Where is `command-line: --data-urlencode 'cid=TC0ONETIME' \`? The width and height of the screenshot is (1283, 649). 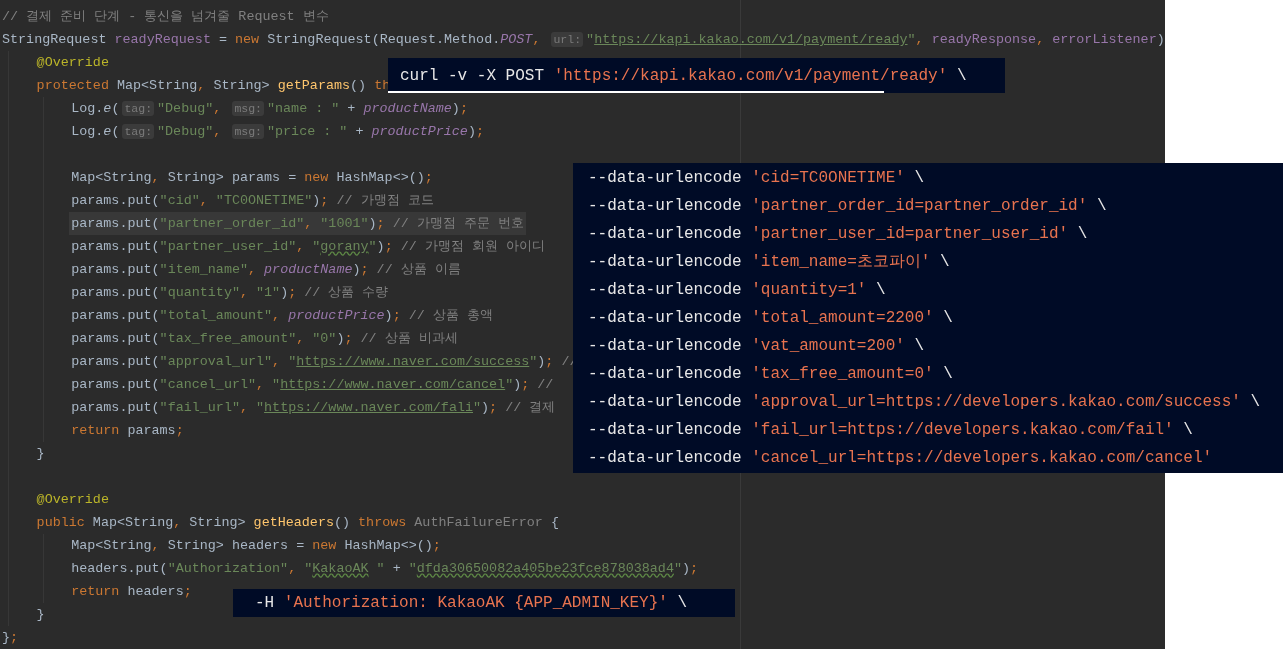
command-line: --data-urlencode 'cid=TC0ONETIME' \ is located at coordinates (757, 178).